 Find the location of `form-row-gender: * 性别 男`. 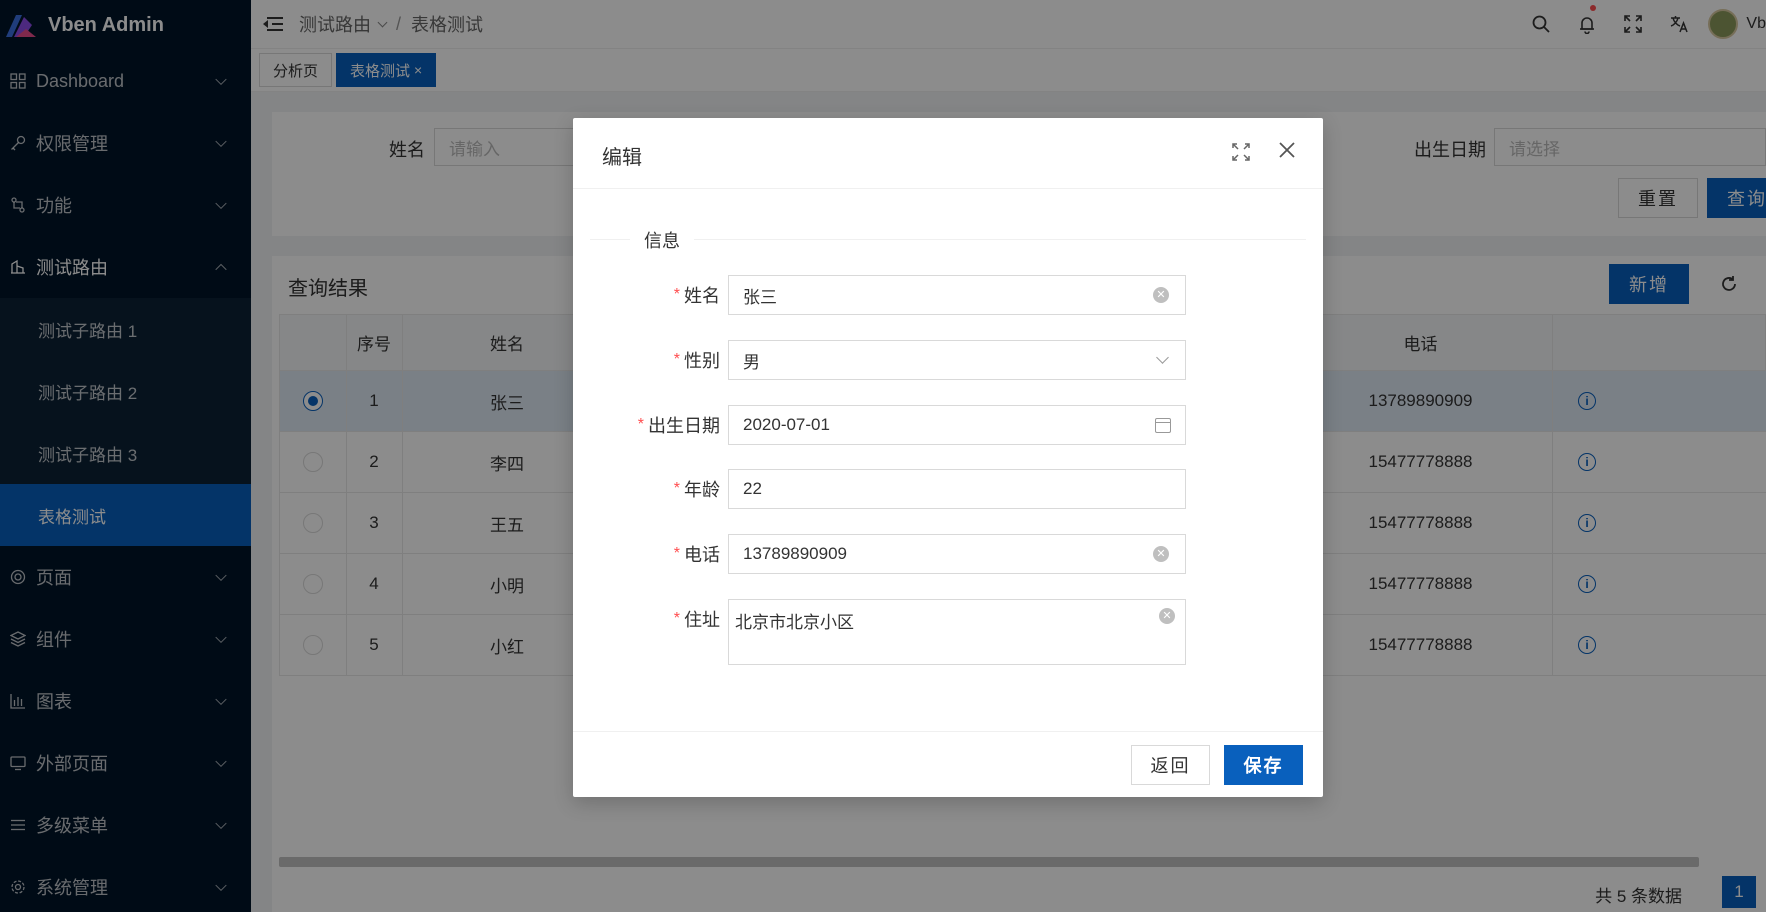

form-row-gender: * 性别 男 is located at coordinates (948, 360).